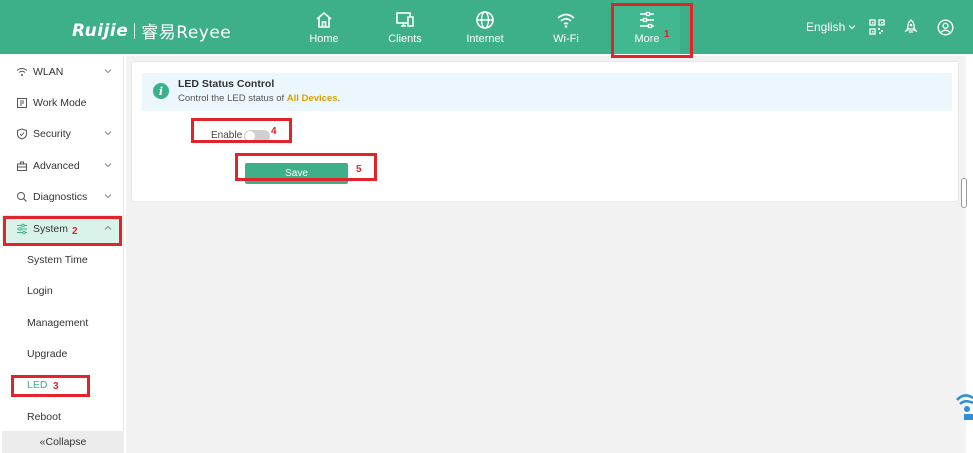 This screenshot has width=973, height=453. What do you see at coordinates (63, 417) in the screenshot?
I see `sidebar-subitem-reboot: Reboot` at bounding box center [63, 417].